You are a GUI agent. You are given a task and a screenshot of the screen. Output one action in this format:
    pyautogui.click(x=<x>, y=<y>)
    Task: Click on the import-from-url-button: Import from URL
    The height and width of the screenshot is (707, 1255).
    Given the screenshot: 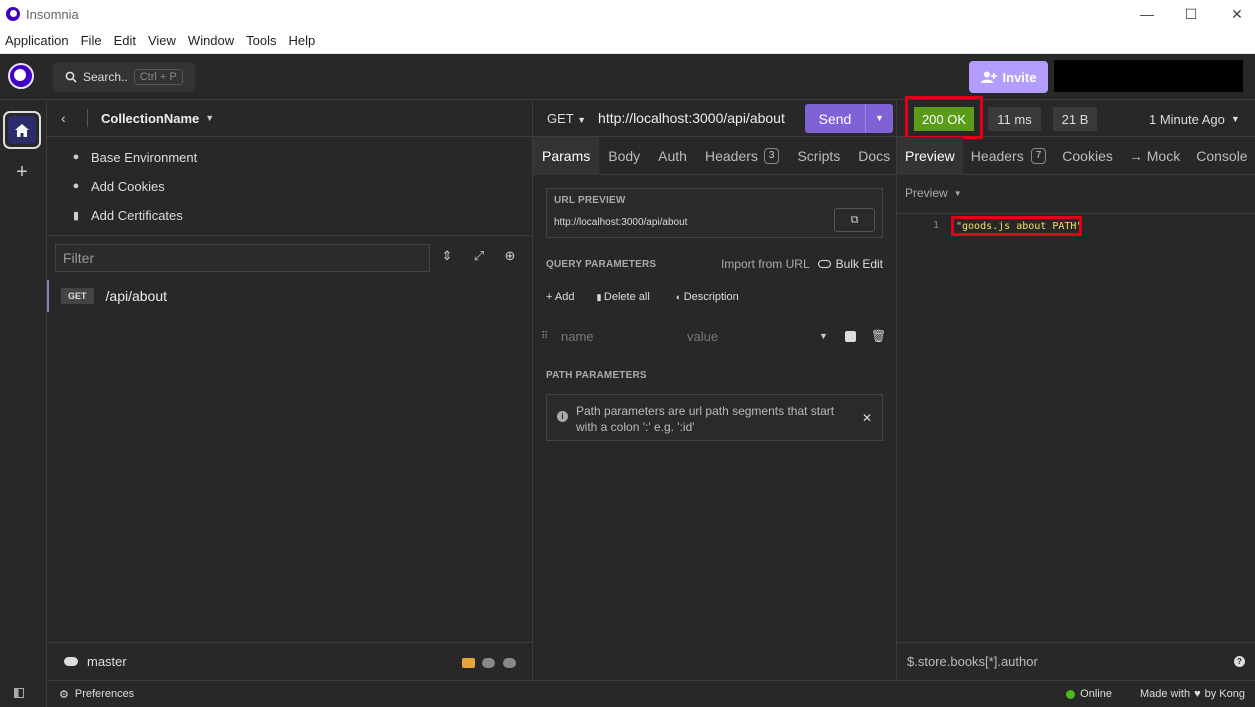 What is the action you would take?
    pyautogui.click(x=765, y=264)
    